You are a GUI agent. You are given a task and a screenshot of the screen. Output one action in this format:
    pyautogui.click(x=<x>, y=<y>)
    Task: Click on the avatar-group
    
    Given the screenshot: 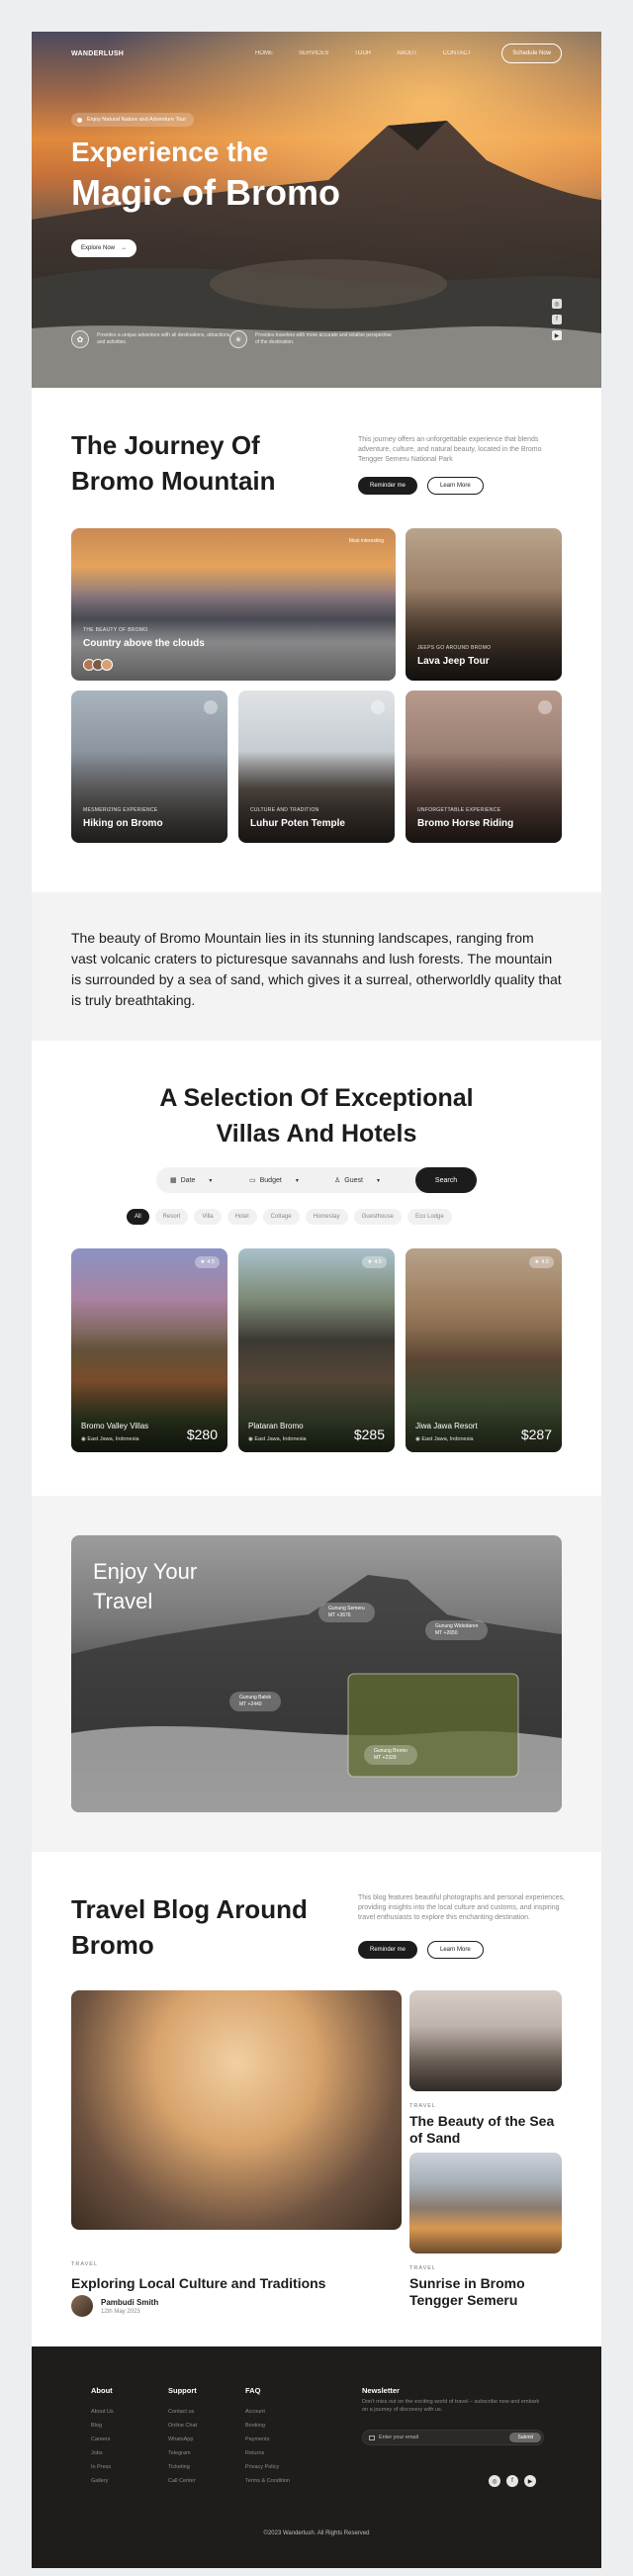 What is the action you would take?
    pyautogui.click(x=98, y=665)
    